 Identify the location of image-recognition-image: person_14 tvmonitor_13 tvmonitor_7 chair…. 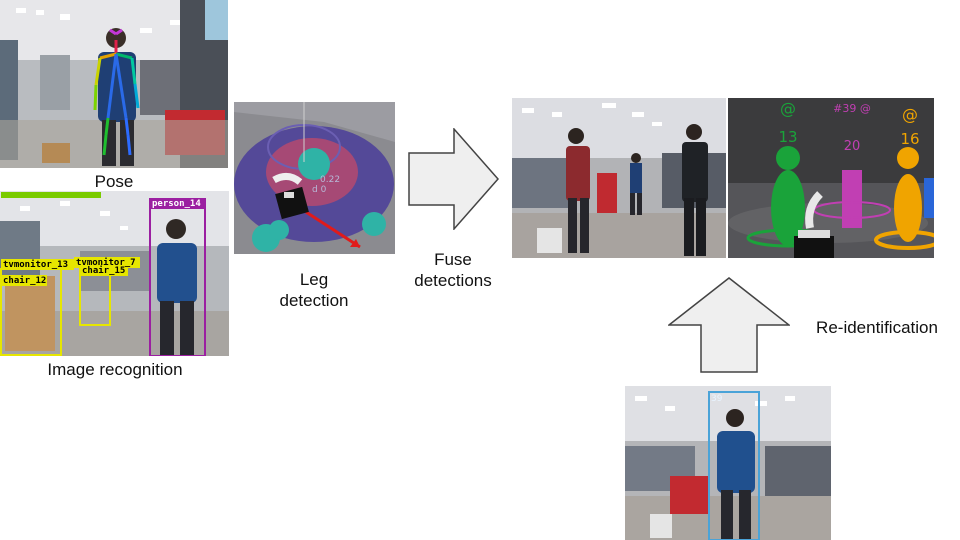
(114, 273).